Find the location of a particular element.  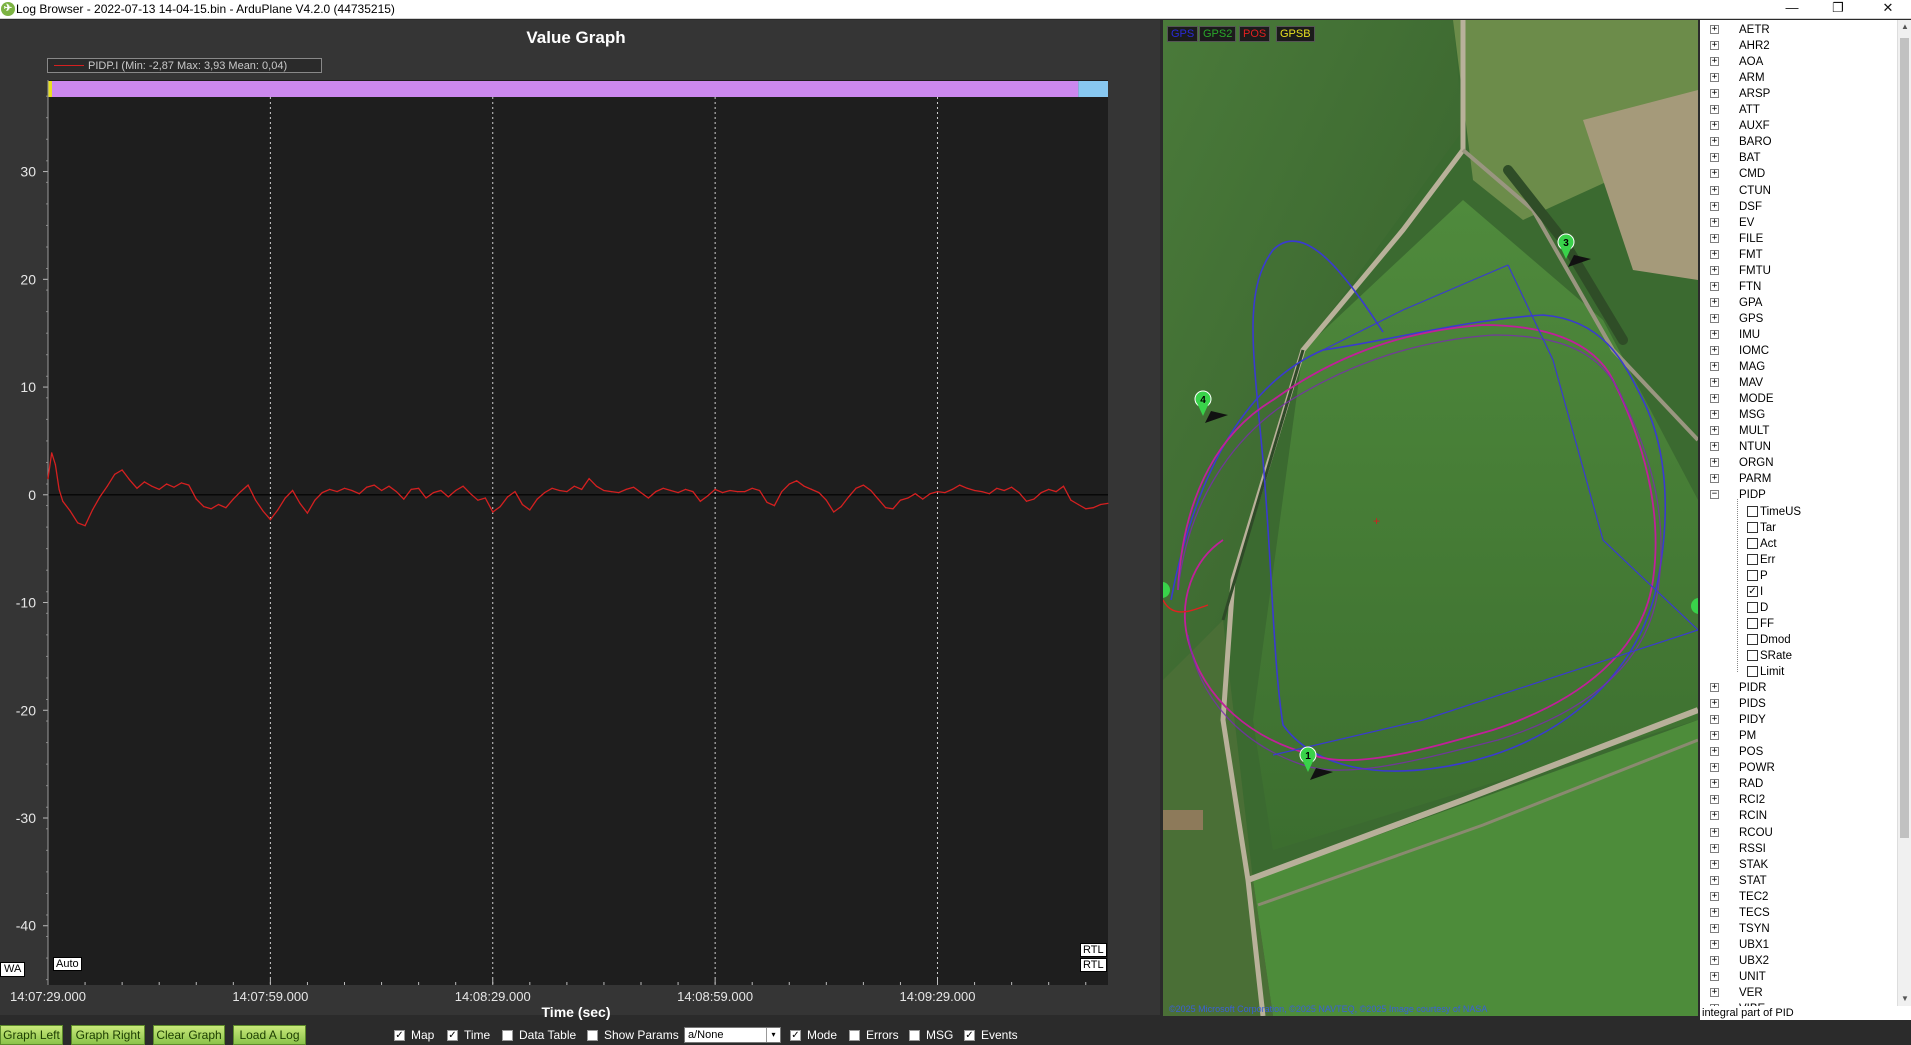

message-filter-select: a/None ▾ is located at coordinates (732, 1035).